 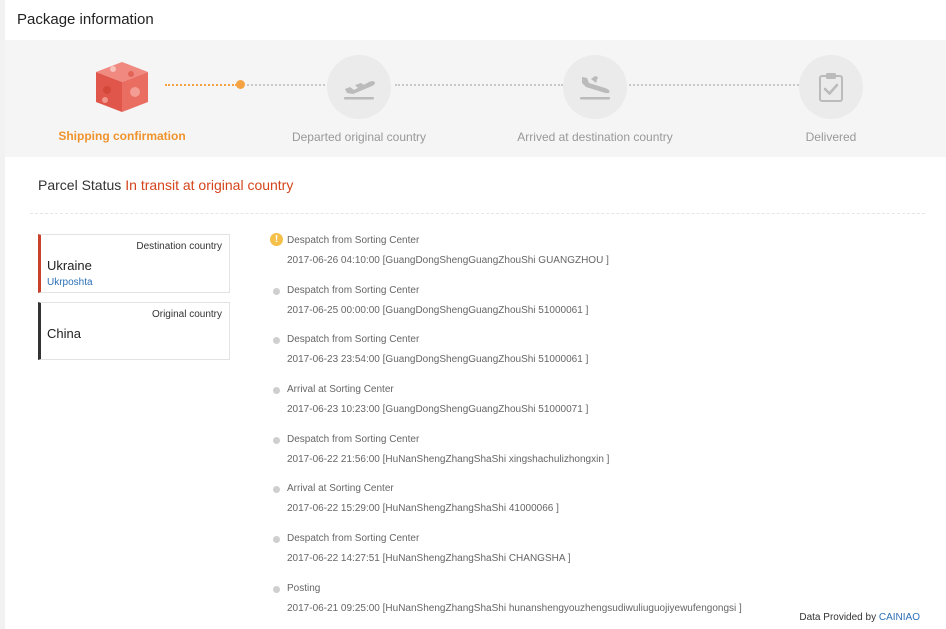 What do you see at coordinates (595, 137) in the screenshot?
I see `step-label: Arrived at destination country` at bounding box center [595, 137].